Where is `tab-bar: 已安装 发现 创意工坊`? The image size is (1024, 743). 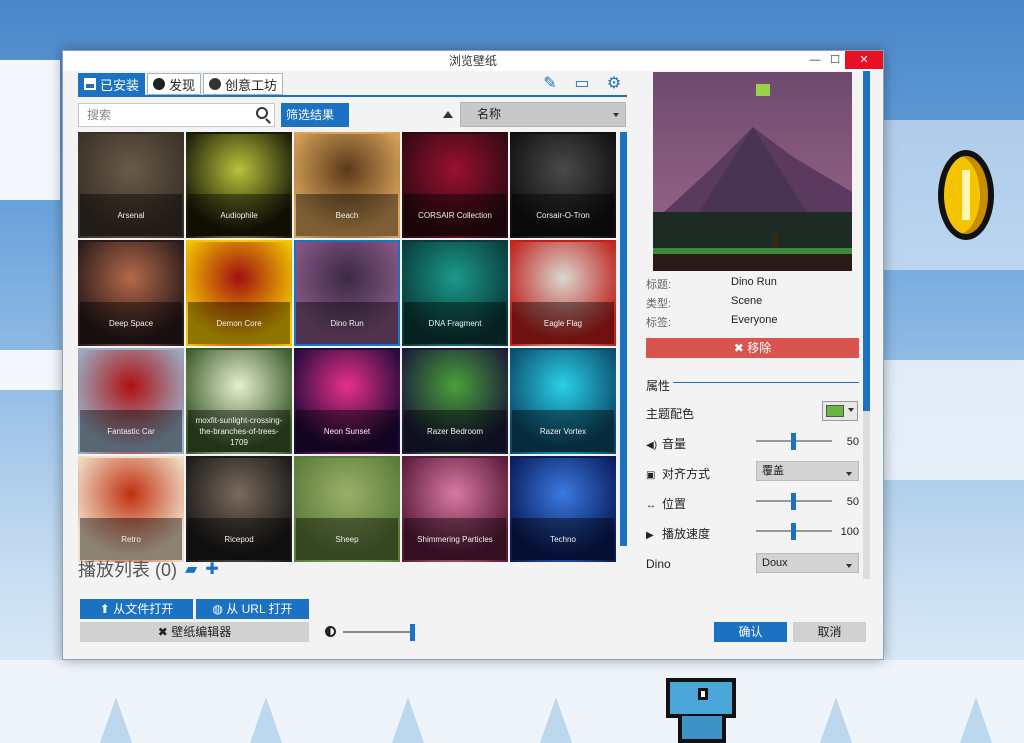
tab-bar: 已安装 发现 创意工坊 is located at coordinates (181, 84).